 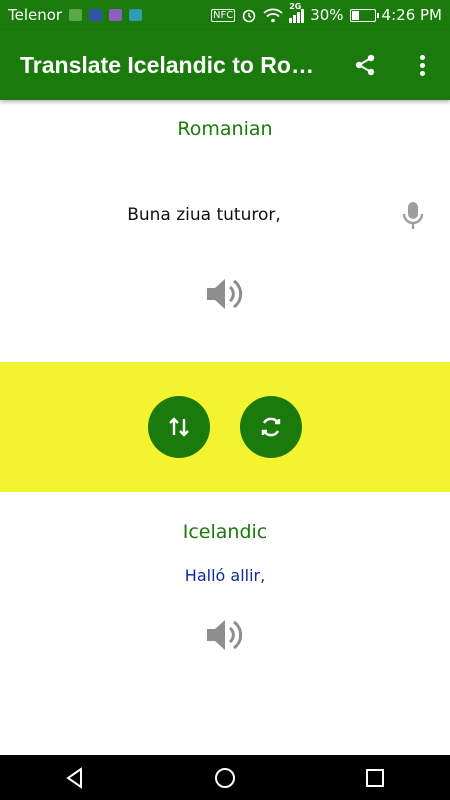 What do you see at coordinates (204, 215) in the screenshot?
I see `source-text: Buna ziua tuturor,` at bounding box center [204, 215].